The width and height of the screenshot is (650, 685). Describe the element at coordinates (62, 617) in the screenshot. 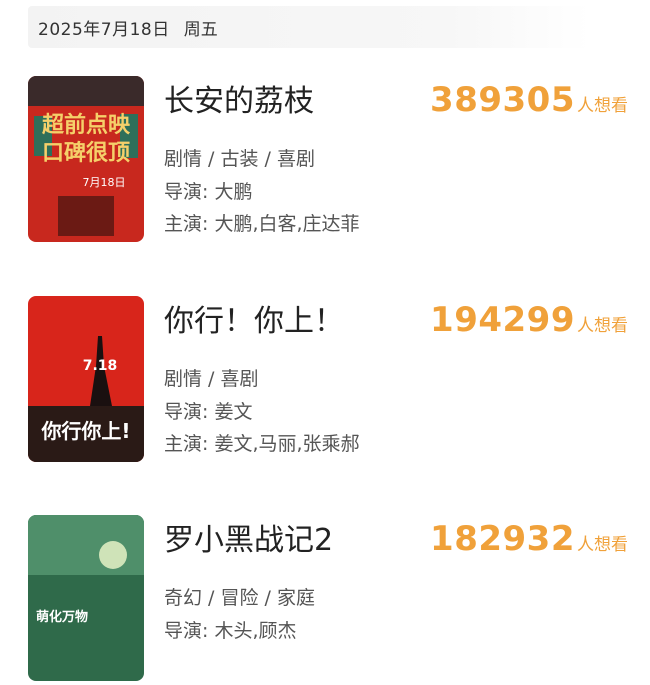

I see `poster-3-text: 萌化万物` at that location.